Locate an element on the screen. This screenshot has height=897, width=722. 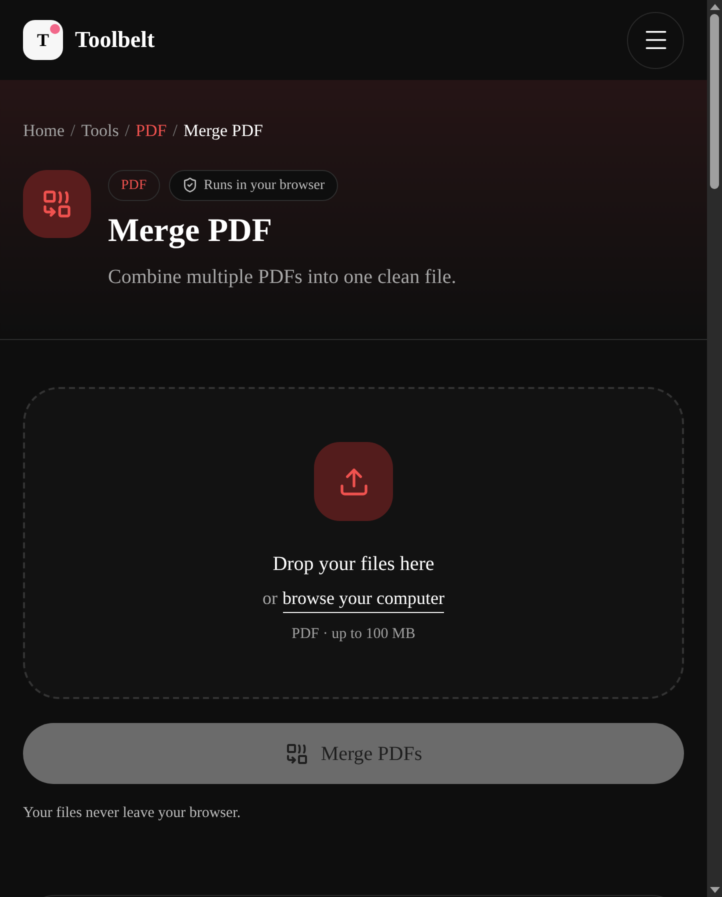
upload-icon is located at coordinates (354, 482).